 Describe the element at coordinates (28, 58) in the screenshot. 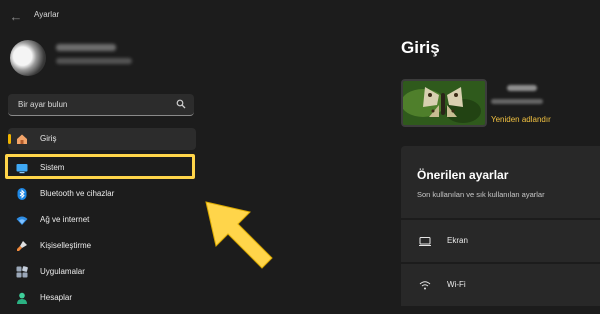

I see `avatar` at that location.